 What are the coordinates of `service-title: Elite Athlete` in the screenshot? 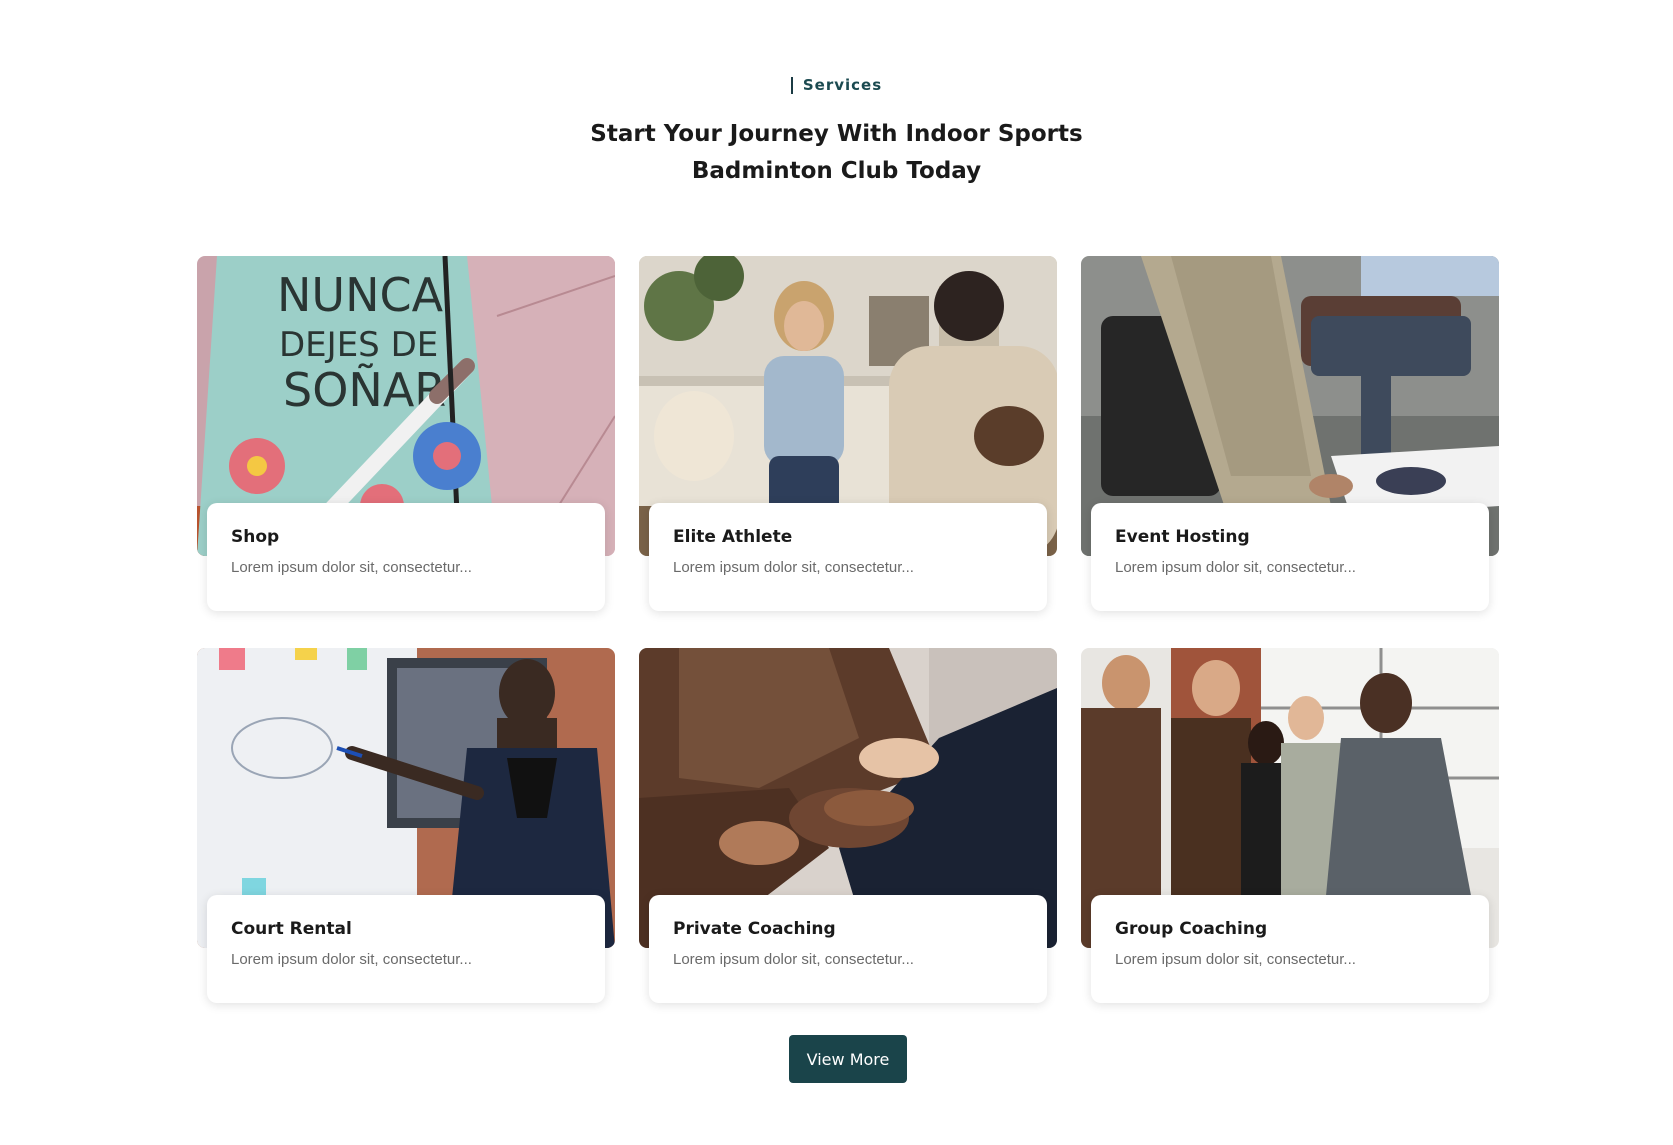 It's located at (848, 537).